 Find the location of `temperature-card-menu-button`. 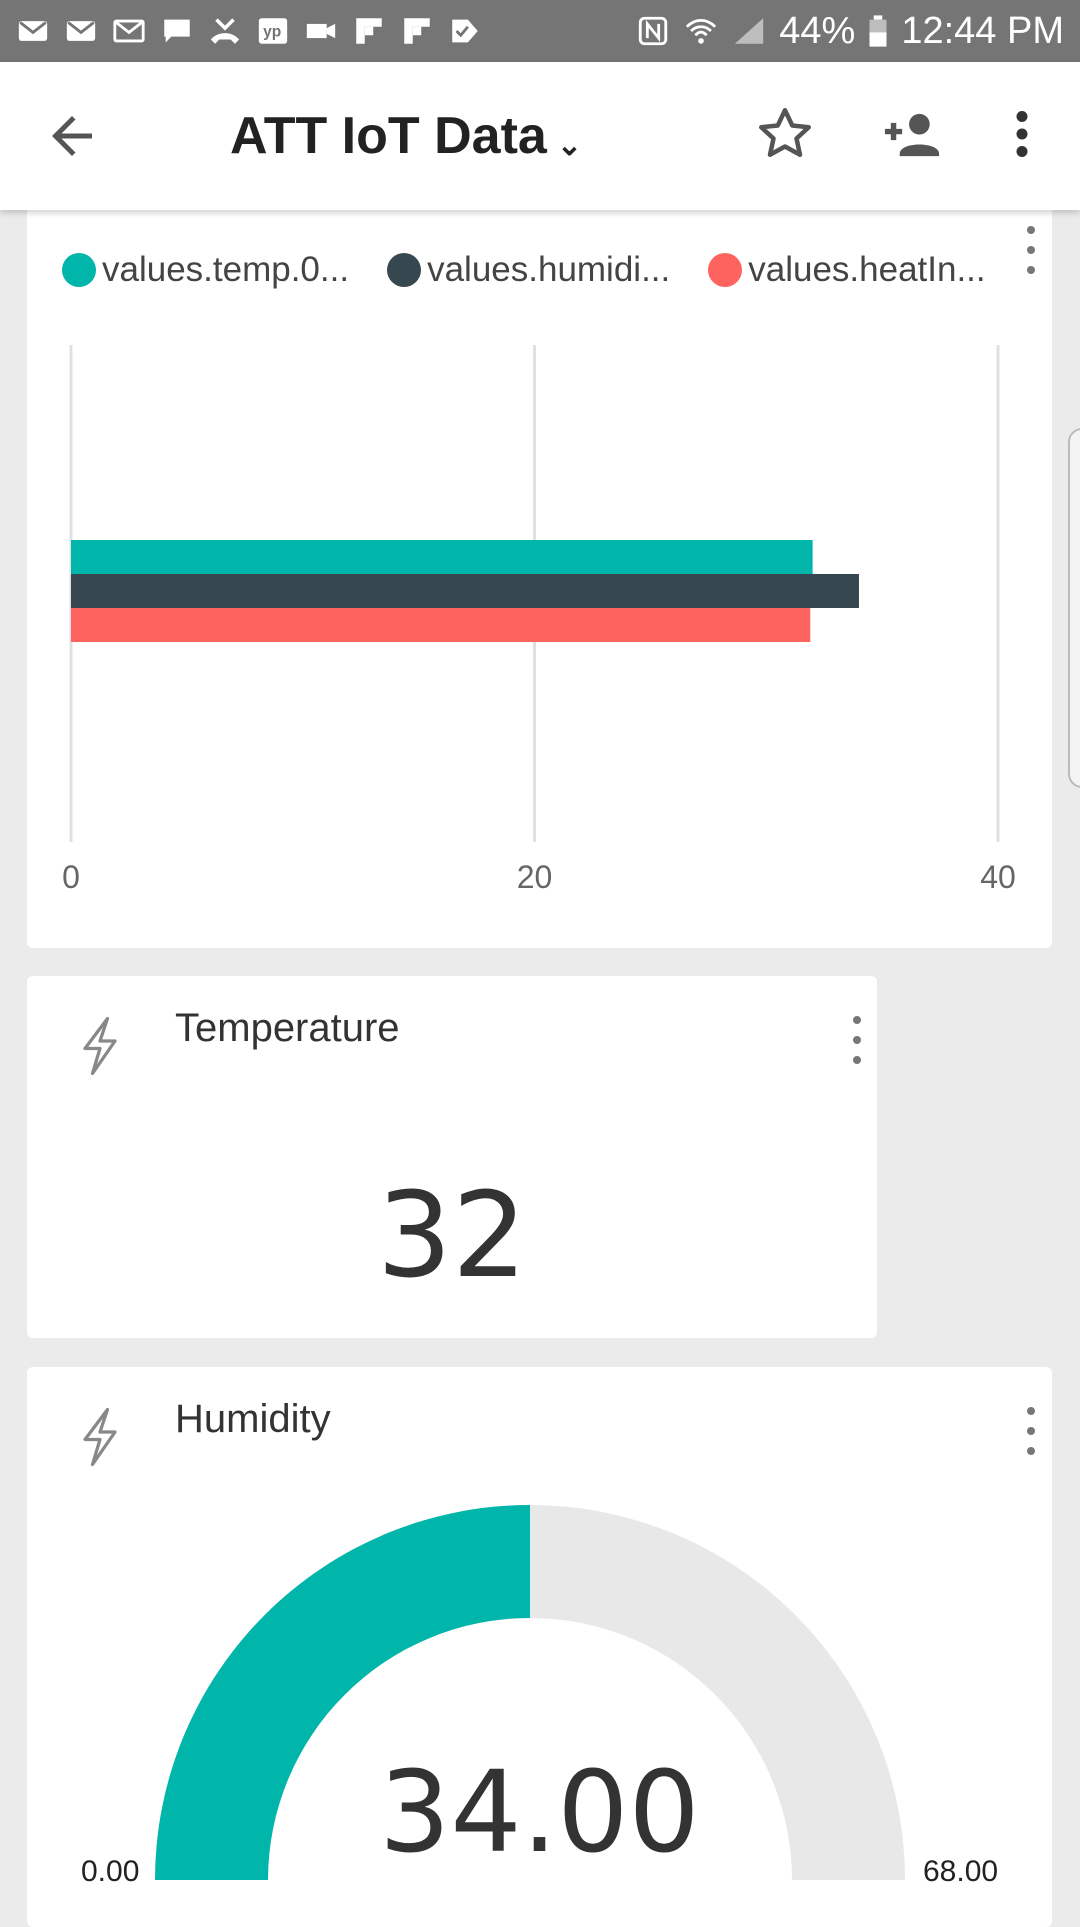

temperature-card-menu-button is located at coordinates (857, 1040).